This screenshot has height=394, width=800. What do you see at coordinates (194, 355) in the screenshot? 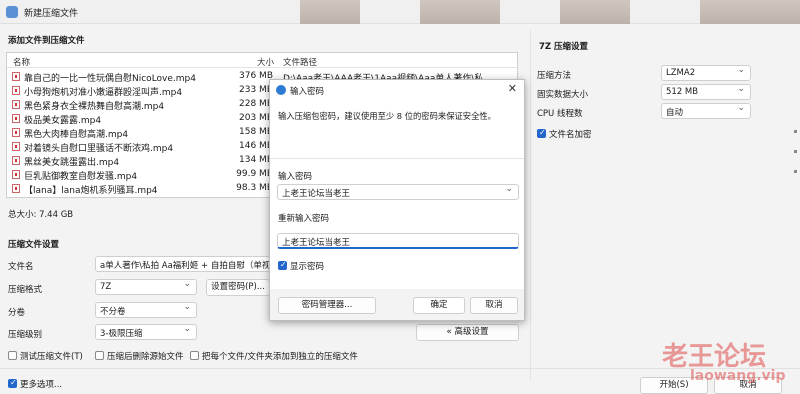
I see `separate-archives-checkbox` at bounding box center [194, 355].